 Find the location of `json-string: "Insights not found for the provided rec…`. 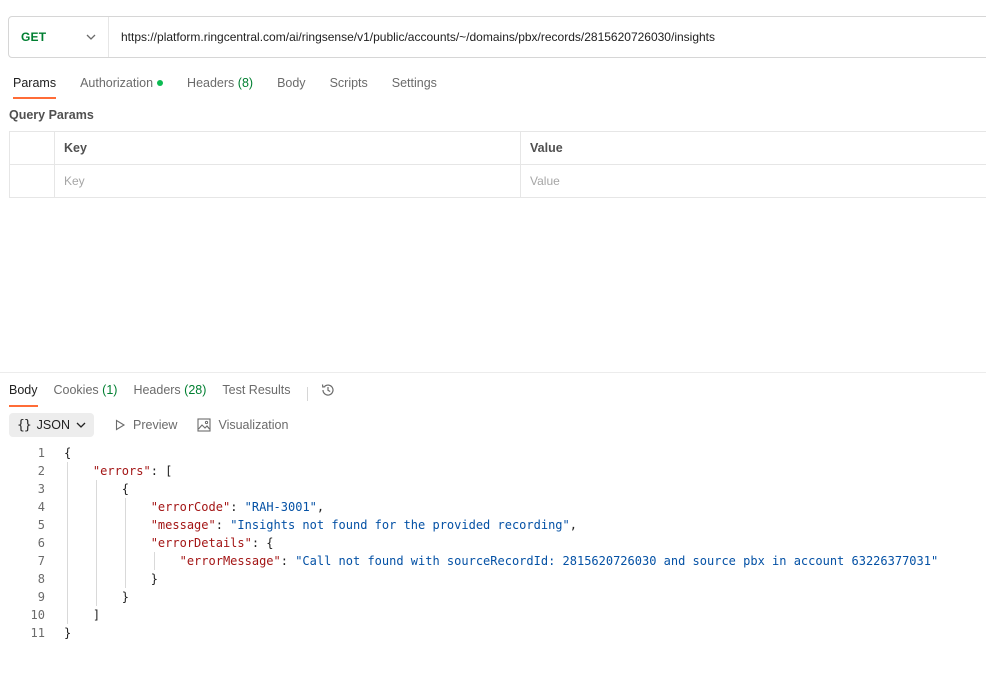

json-string: "Insights not found for the provided rec… is located at coordinates (400, 525).